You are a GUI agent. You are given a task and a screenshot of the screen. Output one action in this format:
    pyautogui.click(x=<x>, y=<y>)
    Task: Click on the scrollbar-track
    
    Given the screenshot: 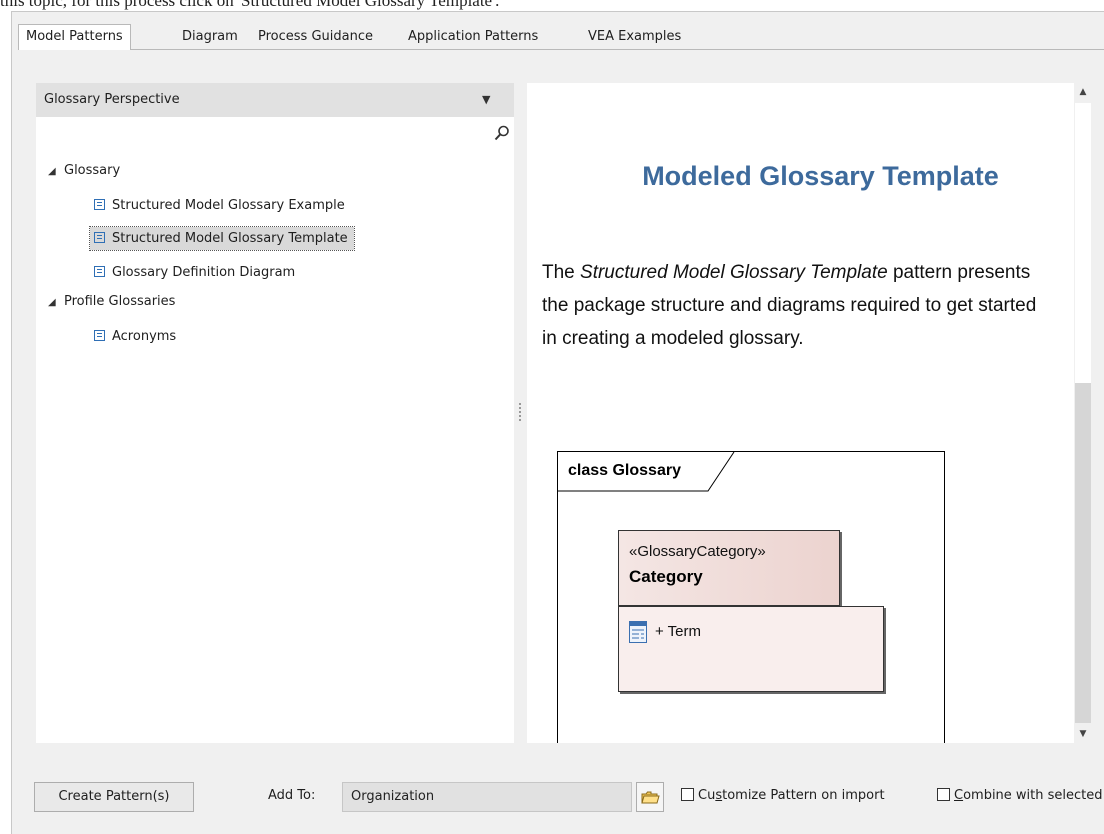 What is the action you would take?
    pyautogui.click(x=1083, y=553)
    